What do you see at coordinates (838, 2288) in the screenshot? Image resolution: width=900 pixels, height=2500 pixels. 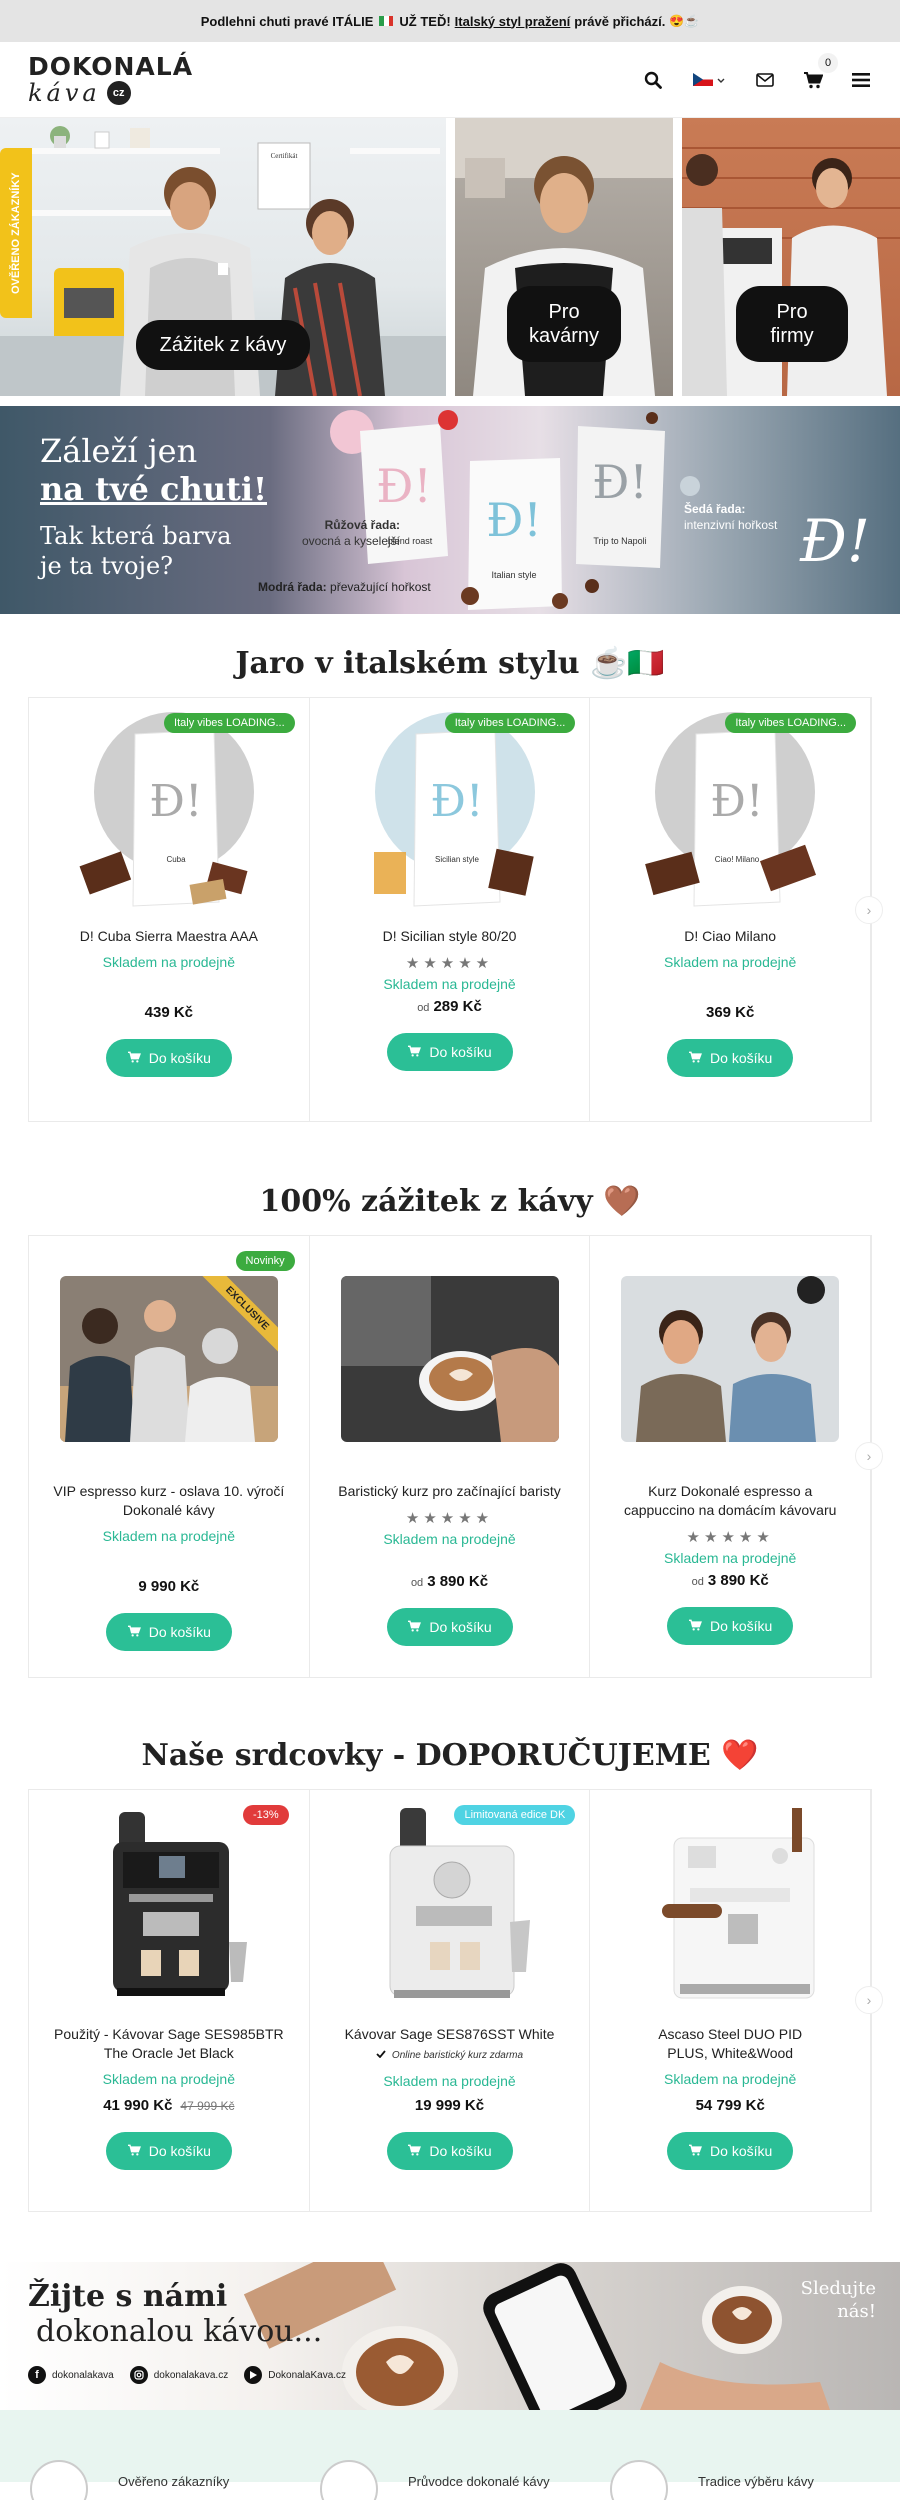 I see `follow-text-1: Sledujte` at bounding box center [838, 2288].